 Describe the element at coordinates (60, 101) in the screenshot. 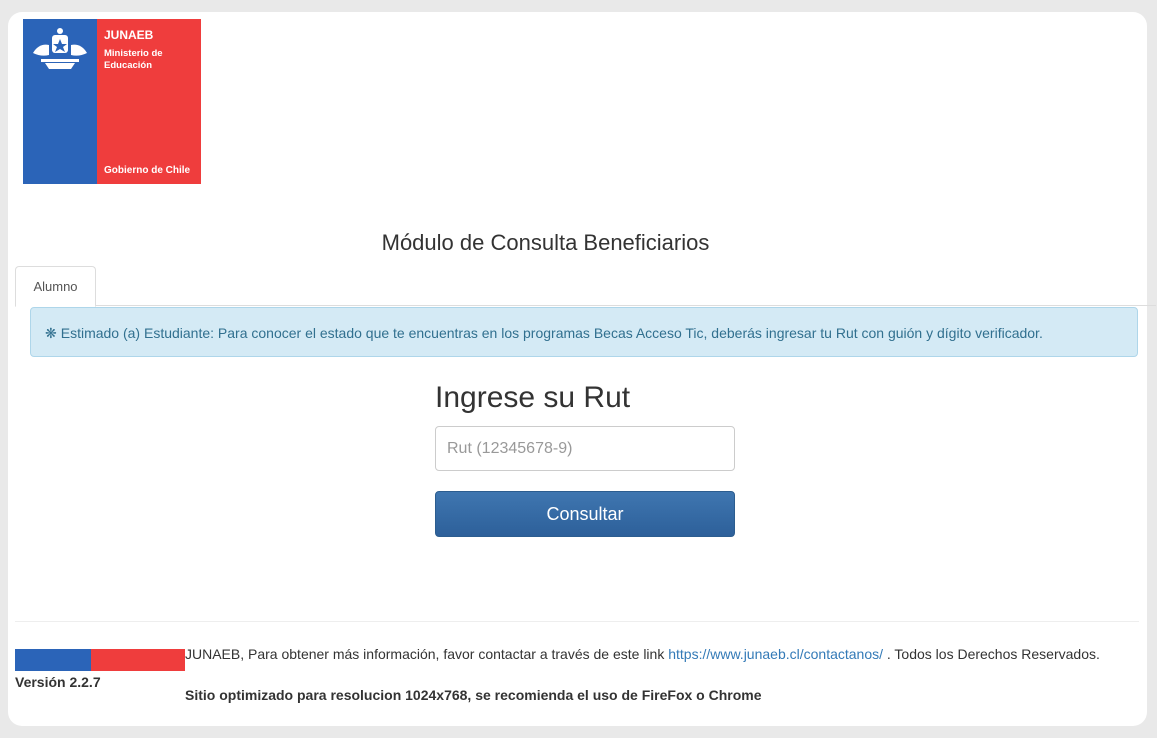

I see `logo-blue-panel` at that location.